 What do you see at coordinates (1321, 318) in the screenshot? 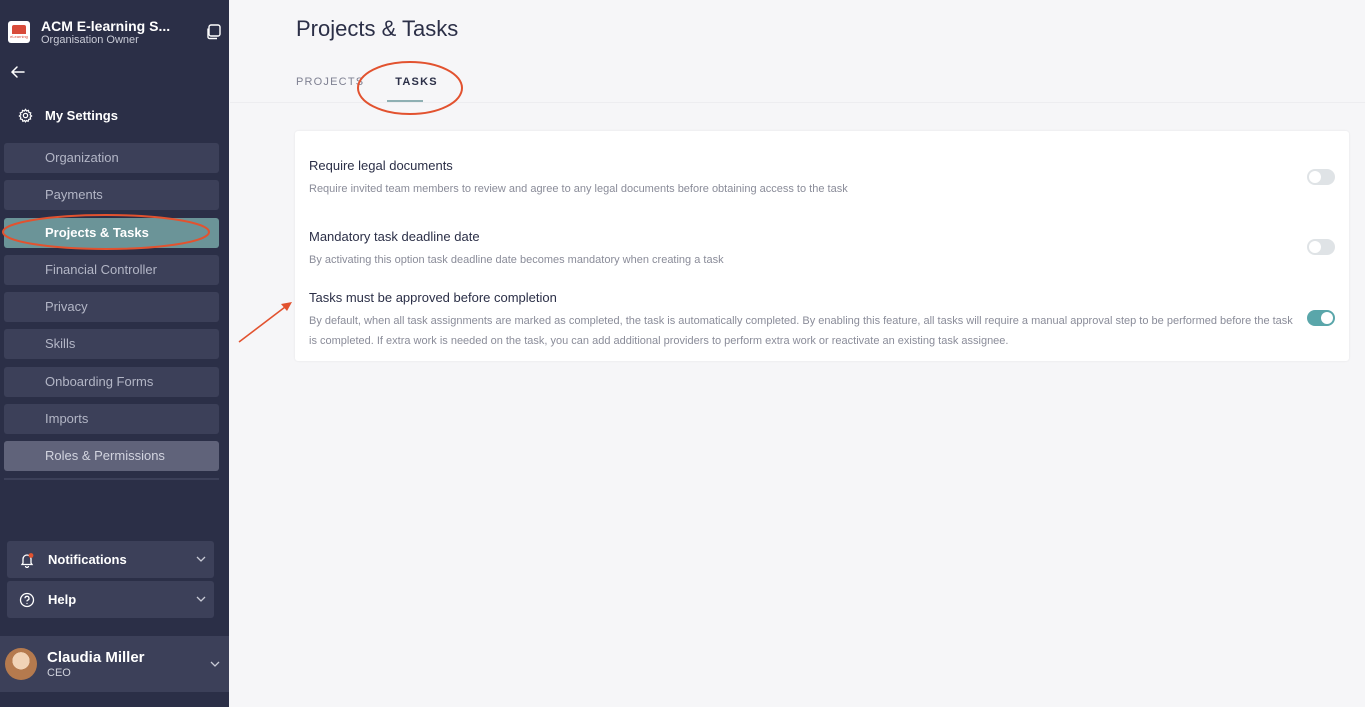
I see `approval-before-completion-toggle` at bounding box center [1321, 318].